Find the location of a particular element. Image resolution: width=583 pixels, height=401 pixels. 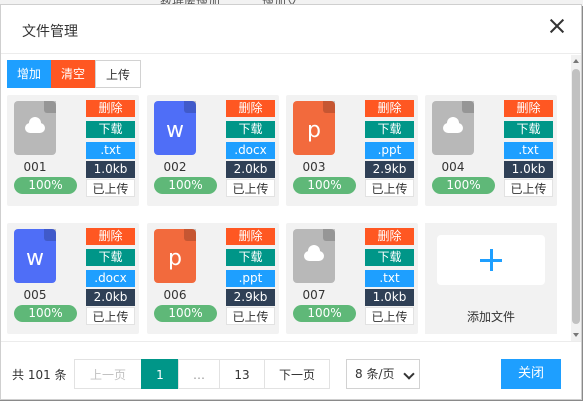

page-button-current: 1 is located at coordinates (160, 374).